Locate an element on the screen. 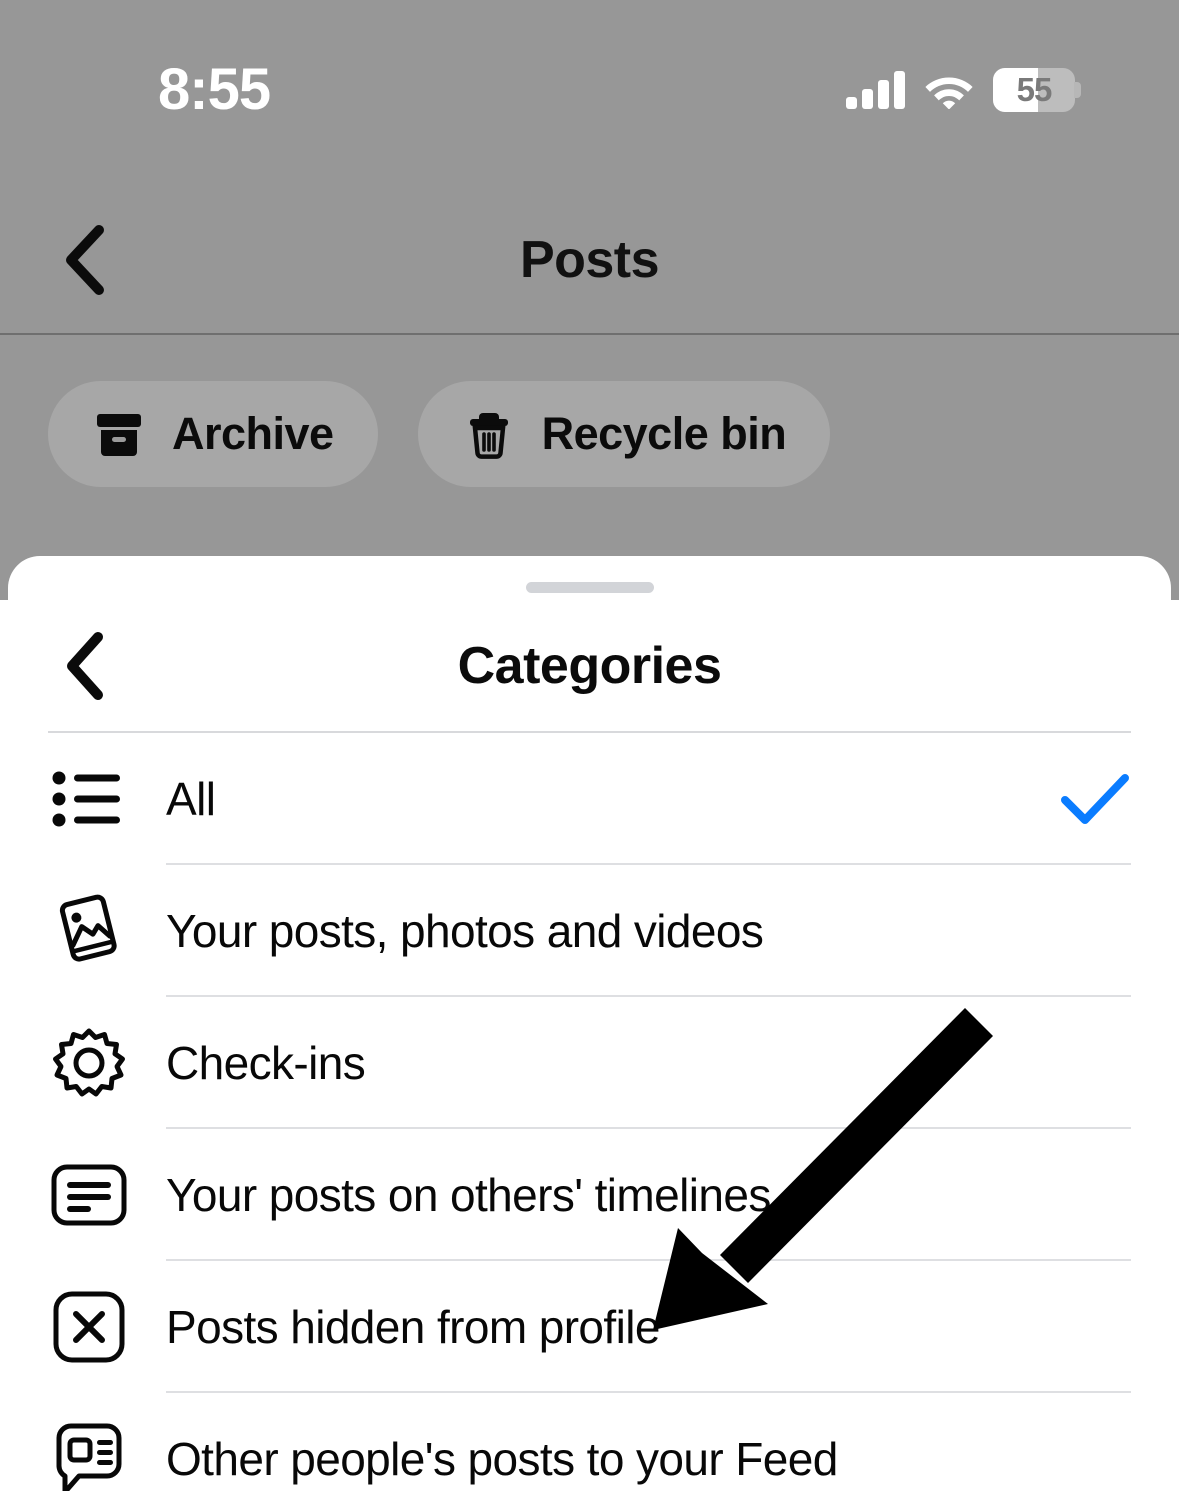  cellular-bars-icon is located at coordinates (875, 90).